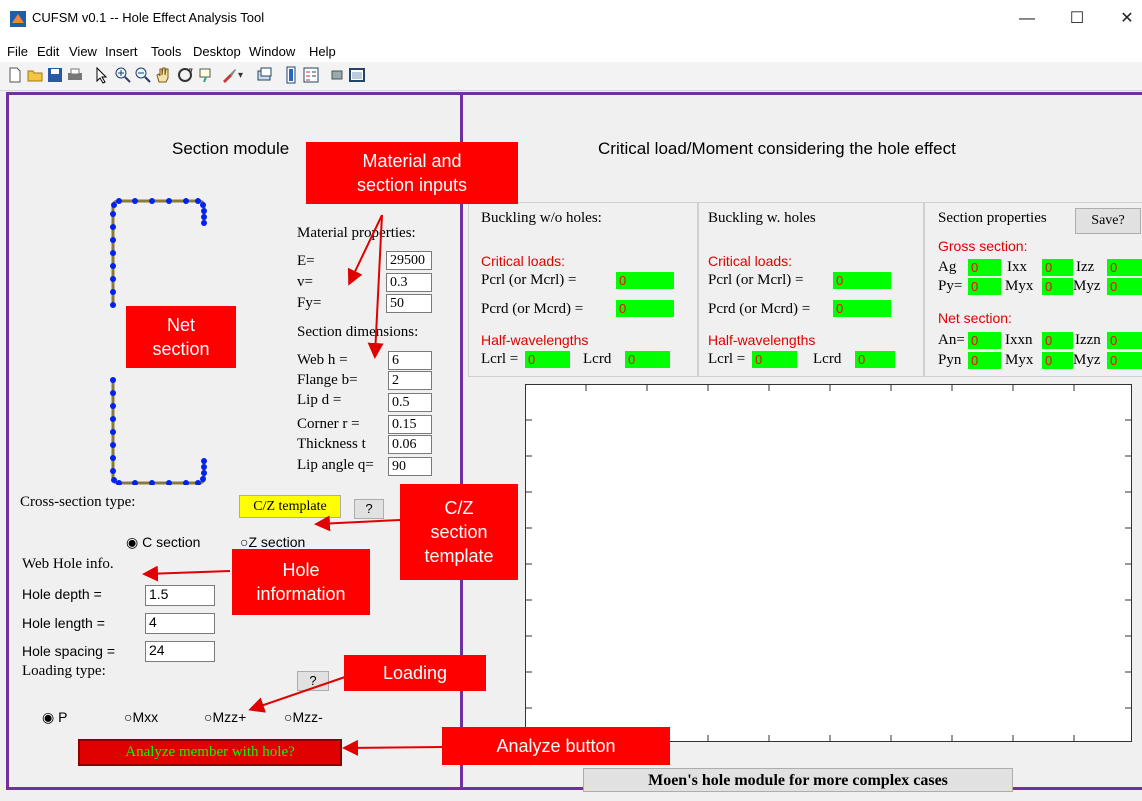 The image size is (1142, 801). I want to click on lcrl-value-wo: 0, so click(547, 359).